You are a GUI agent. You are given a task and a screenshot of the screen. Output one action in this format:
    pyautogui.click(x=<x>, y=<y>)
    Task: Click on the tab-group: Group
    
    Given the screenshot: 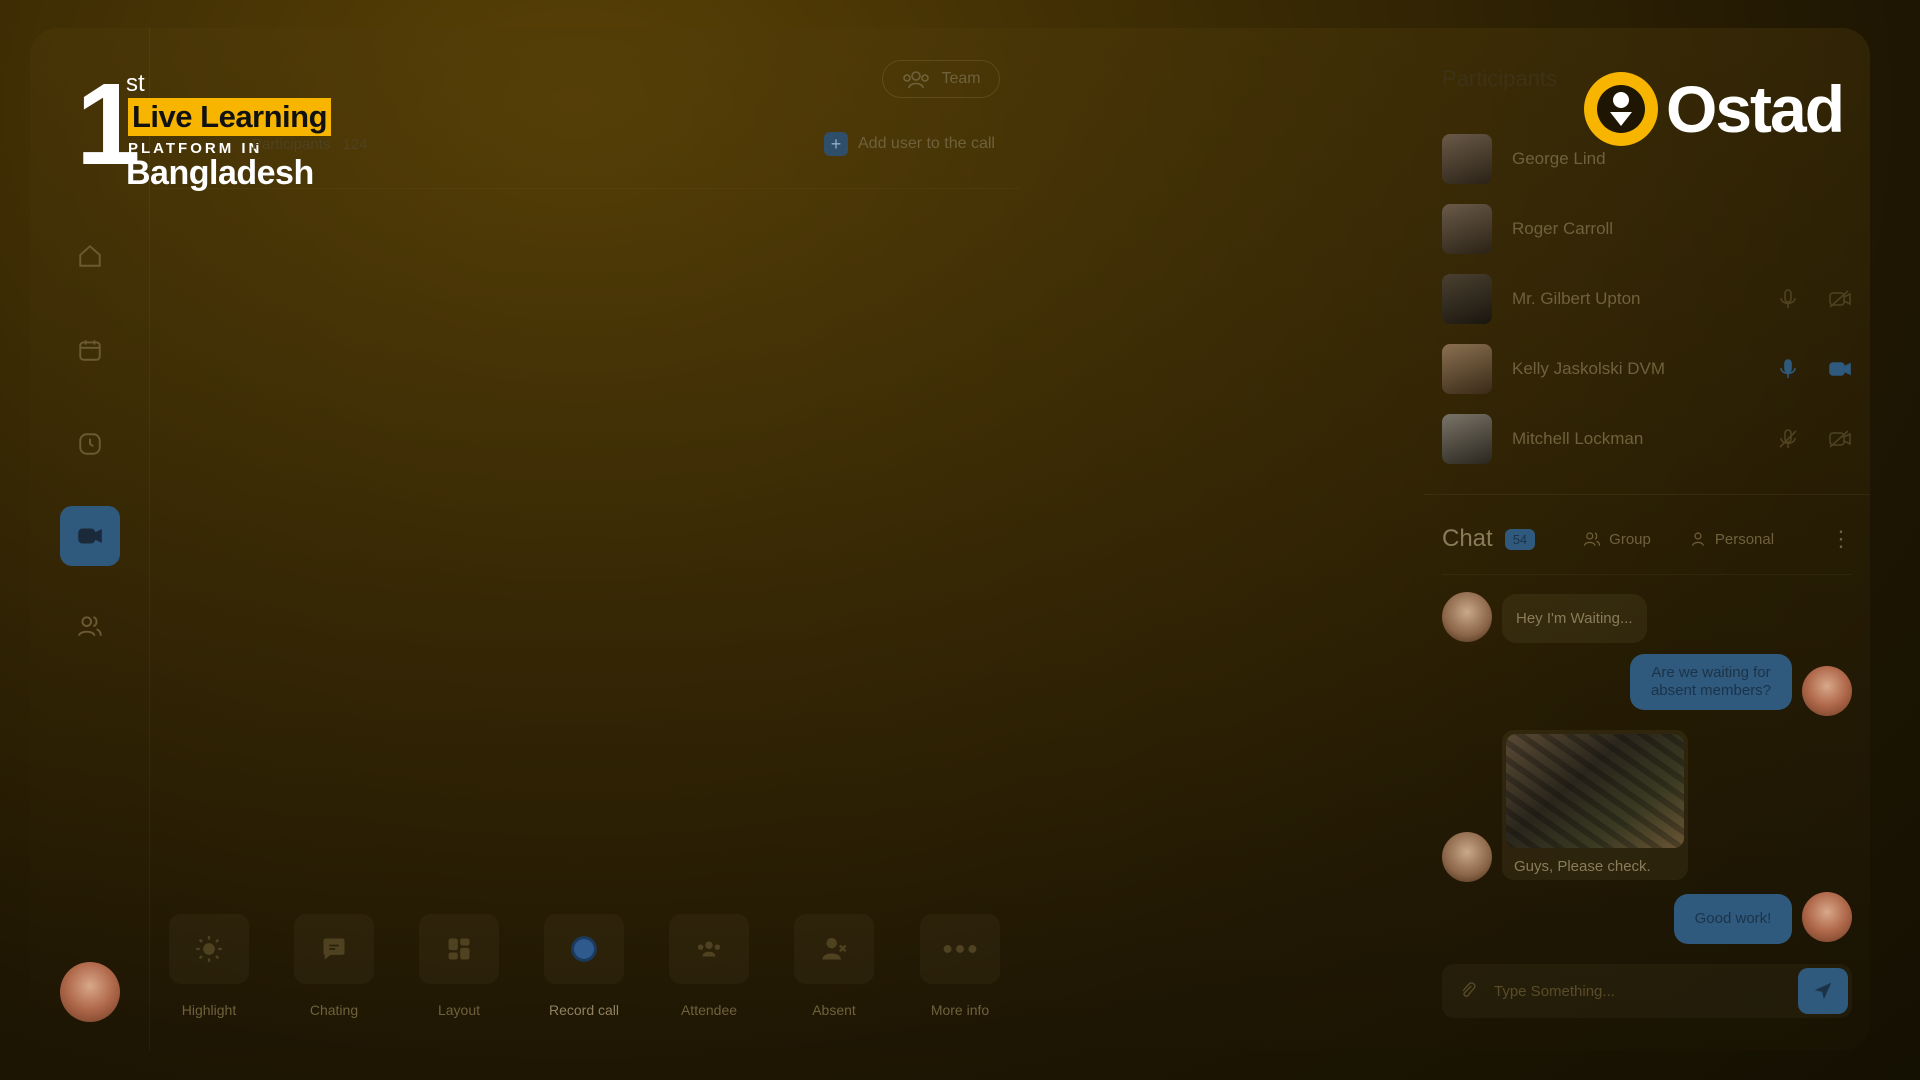 What is the action you would take?
    pyautogui.click(x=1617, y=539)
    